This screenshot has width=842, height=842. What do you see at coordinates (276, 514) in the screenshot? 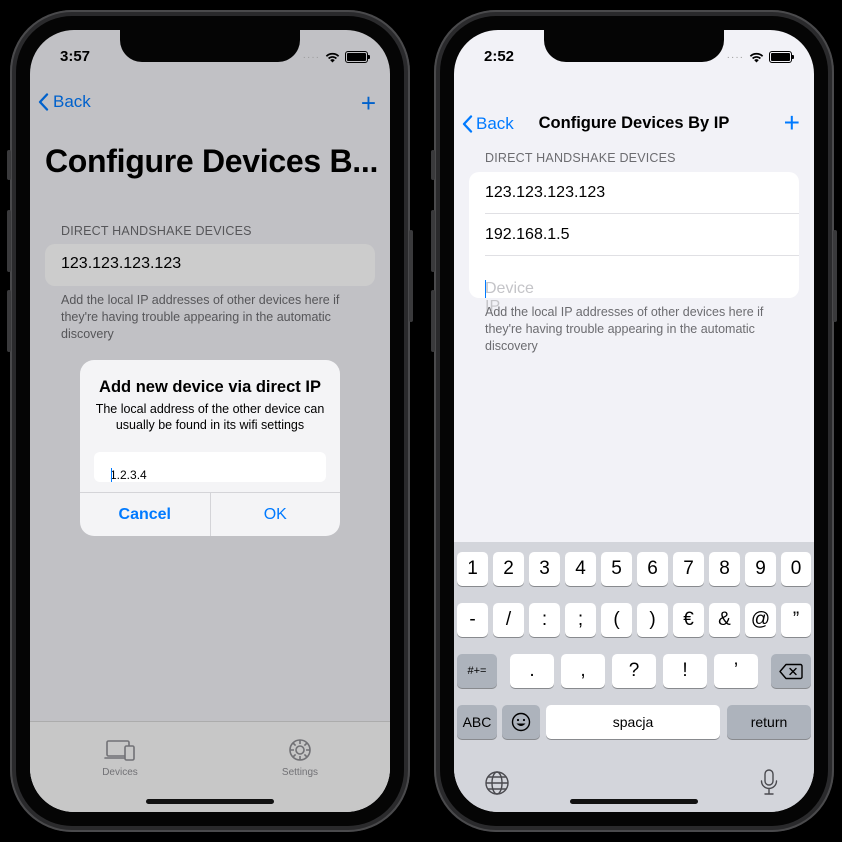
I see `ok-button: OK` at bounding box center [276, 514].